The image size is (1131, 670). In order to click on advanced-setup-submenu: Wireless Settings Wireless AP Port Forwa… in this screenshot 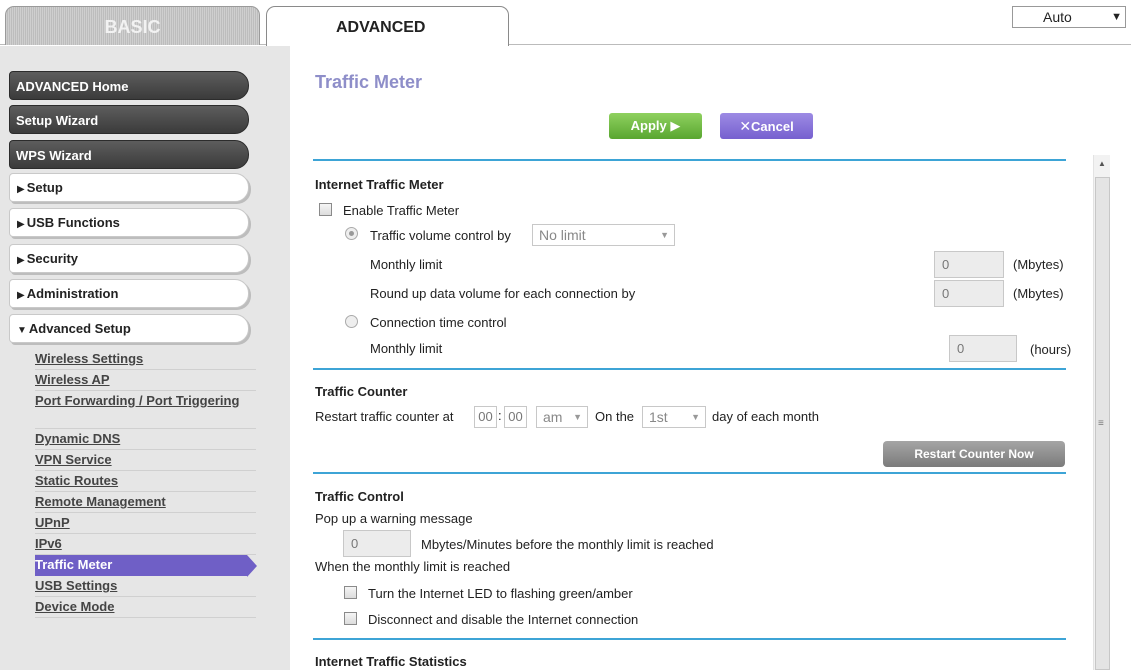, I will do `click(146, 483)`.